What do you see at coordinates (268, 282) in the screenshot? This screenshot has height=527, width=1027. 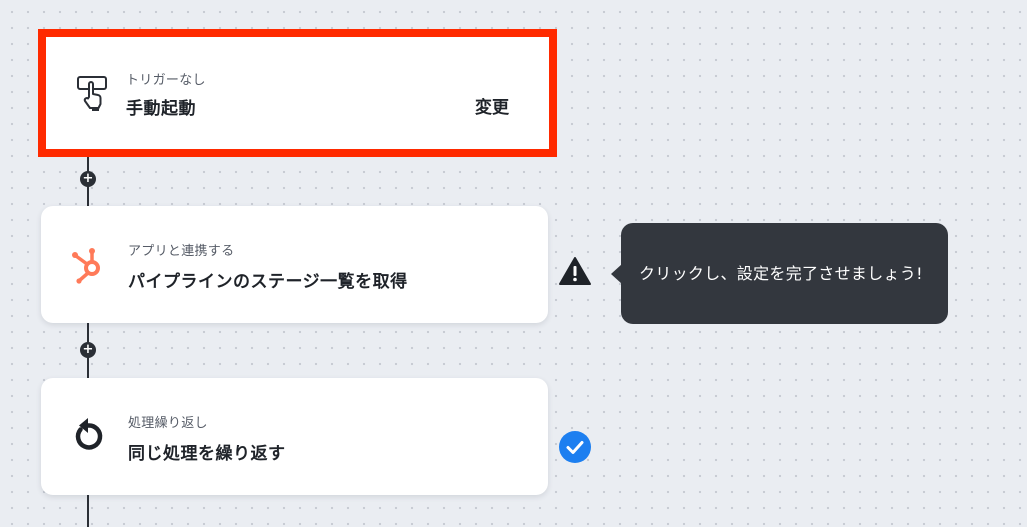 I see `step-title: パイプラインのステージ一覧を取得` at bounding box center [268, 282].